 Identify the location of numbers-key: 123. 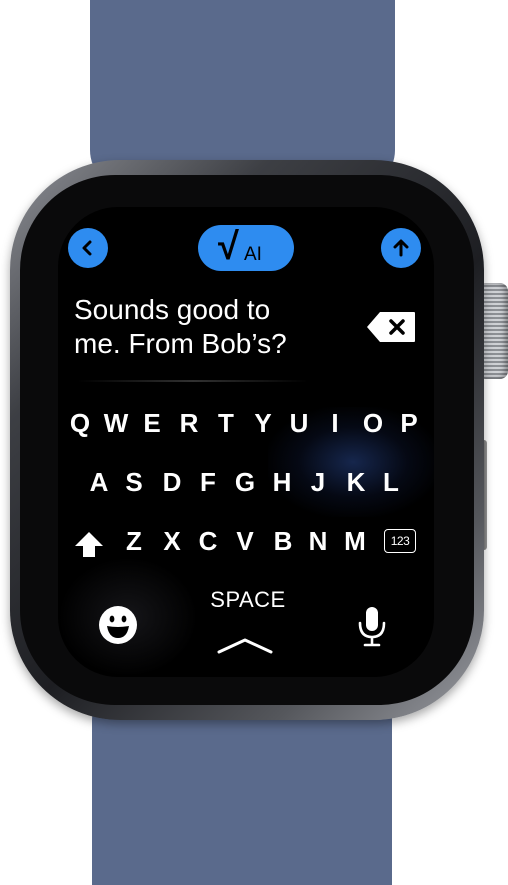
(400, 541).